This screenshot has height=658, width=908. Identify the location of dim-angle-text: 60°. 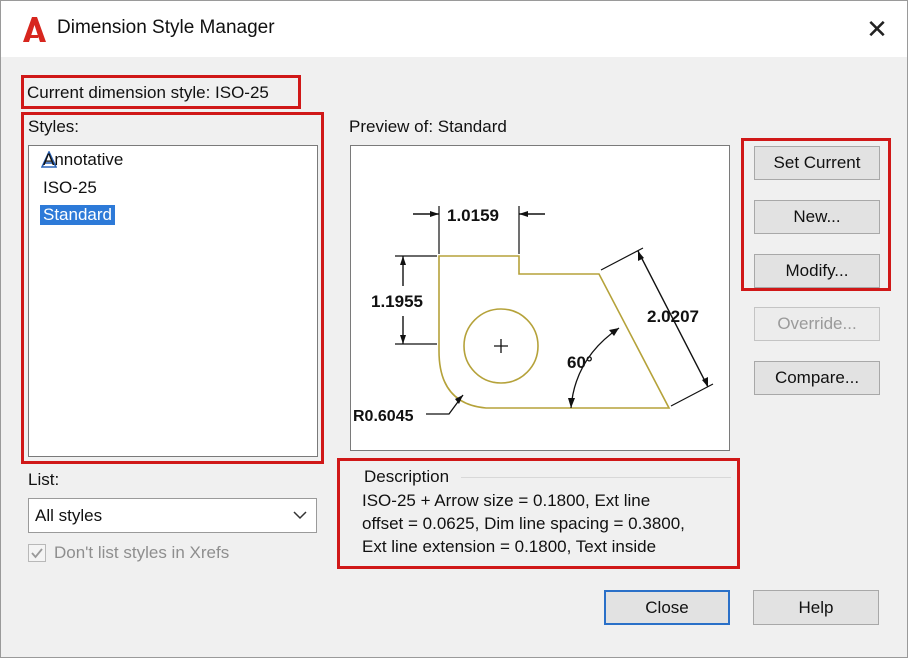
(580, 362).